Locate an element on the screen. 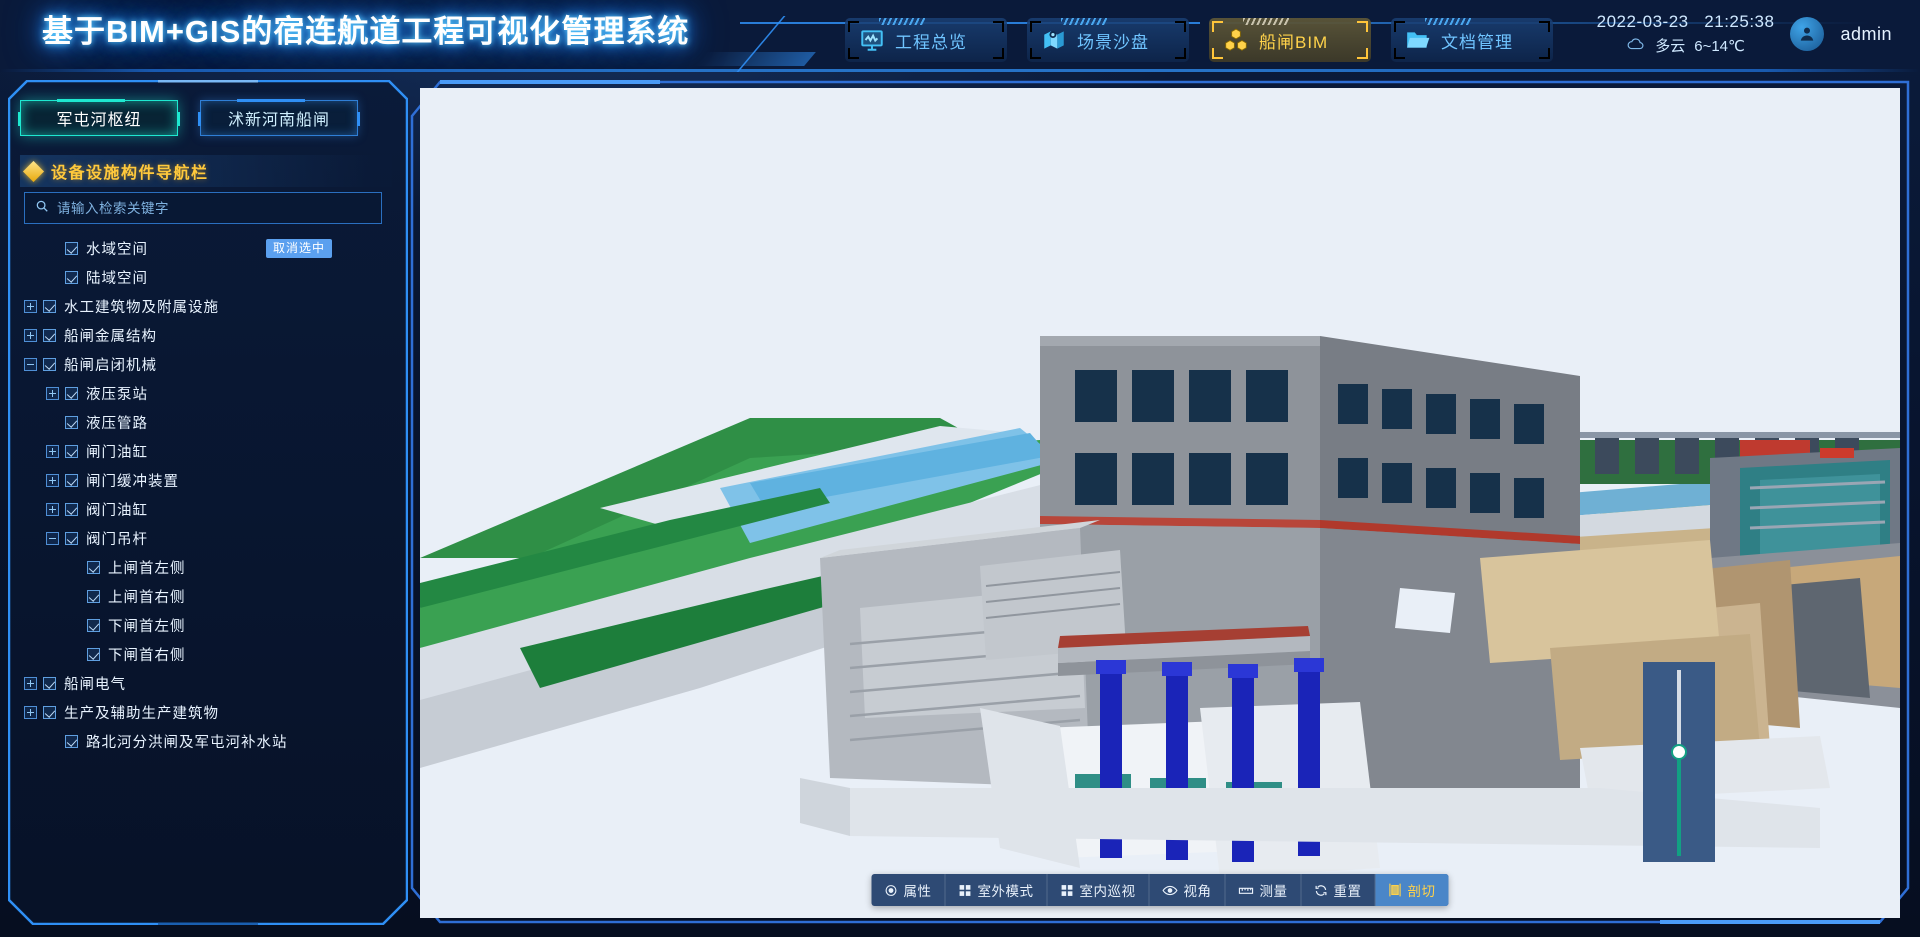 This screenshot has width=1920, height=937. deselect-badge: 取消选中 is located at coordinates (298, 248).